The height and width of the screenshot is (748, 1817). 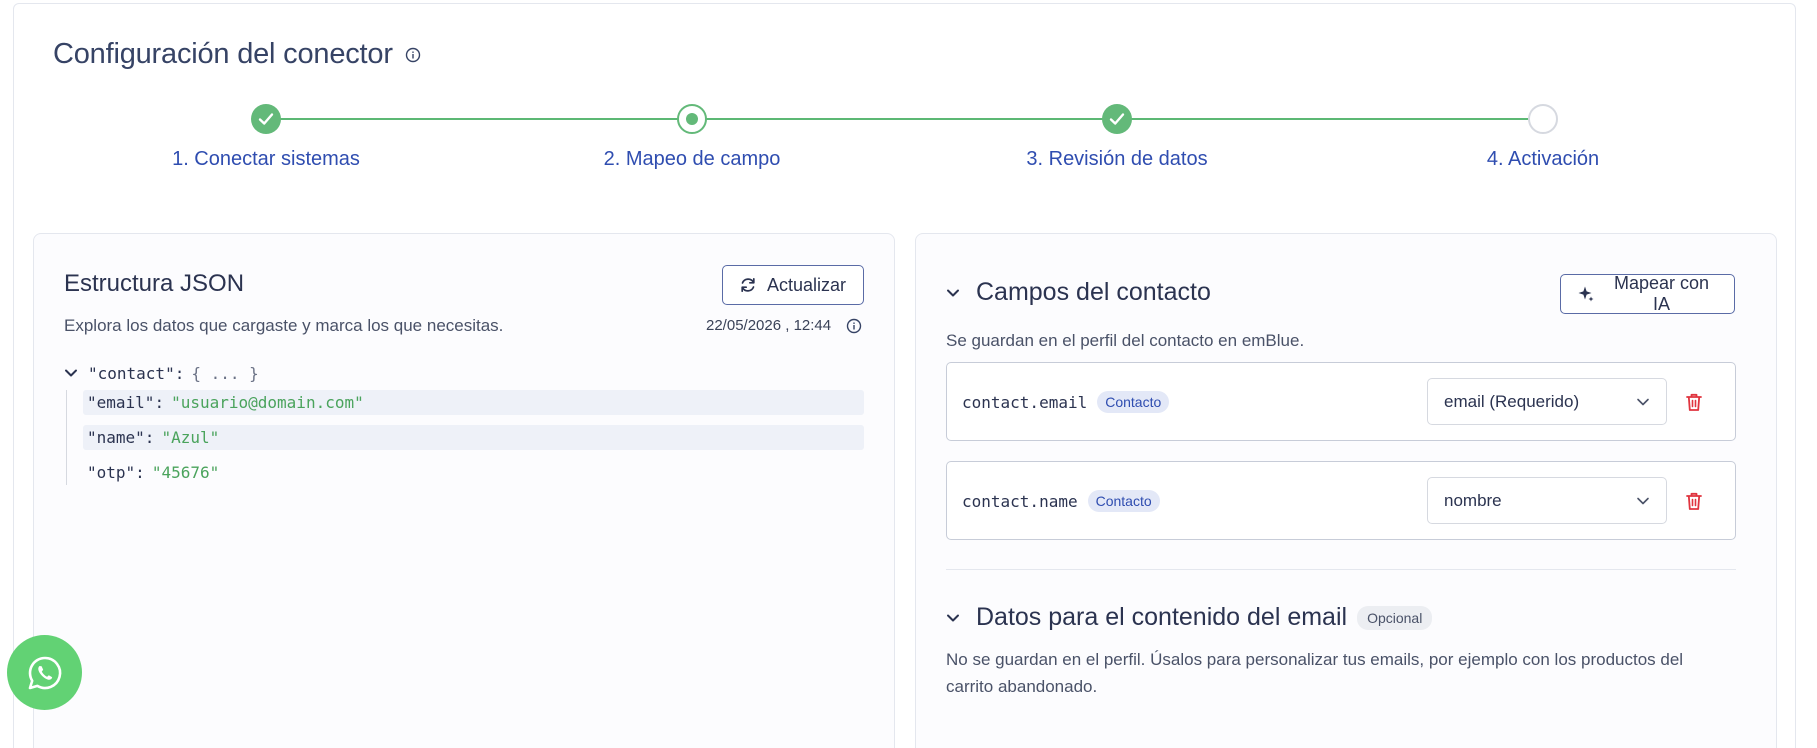 I want to click on target-field-select: email (Requerido), so click(x=1547, y=401).